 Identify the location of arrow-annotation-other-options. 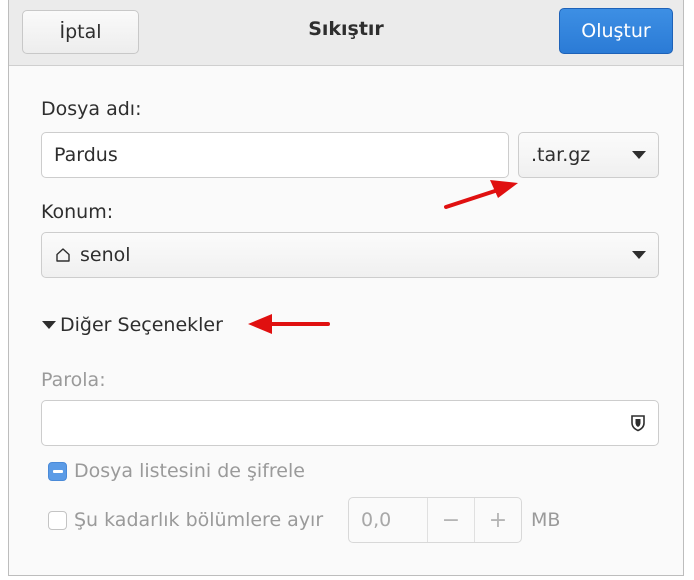
(289, 324).